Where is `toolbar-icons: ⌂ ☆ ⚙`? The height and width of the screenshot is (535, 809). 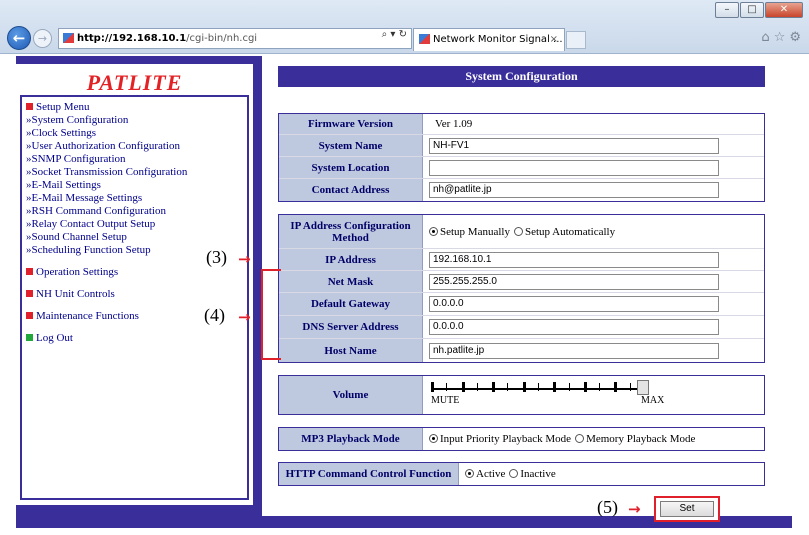 toolbar-icons: ⌂ ☆ ⚙ is located at coordinates (781, 37).